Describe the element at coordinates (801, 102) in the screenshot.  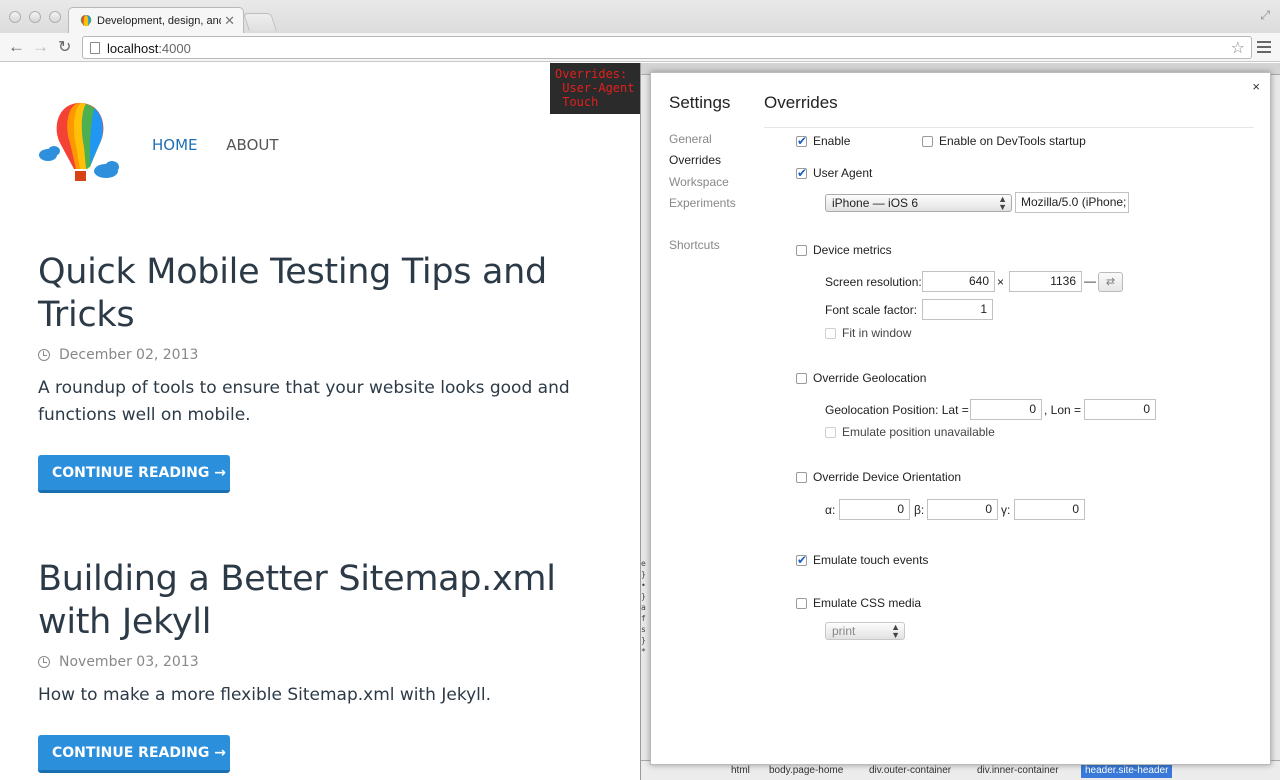
I see `section-title: Overrides` at that location.